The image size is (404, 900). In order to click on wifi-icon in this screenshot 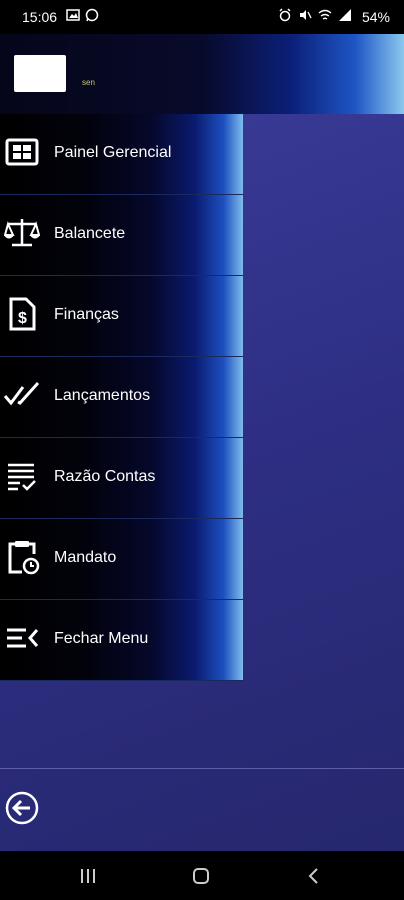, I will do `click(325, 14)`.